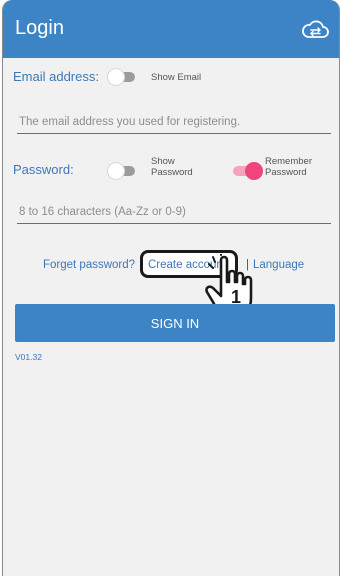 This screenshot has height=576, width=340. What do you see at coordinates (172, 172) in the screenshot?
I see `show-password-label-line2: Password` at bounding box center [172, 172].